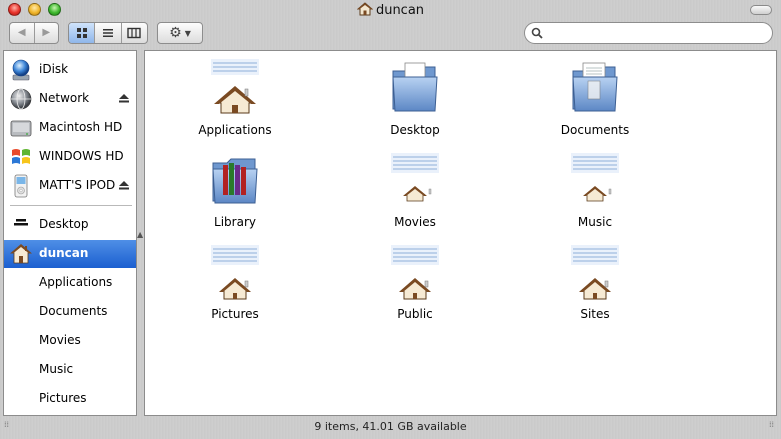  What do you see at coordinates (76, 282) in the screenshot?
I see `sidebar-item-label: Applications` at bounding box center [76, 282].